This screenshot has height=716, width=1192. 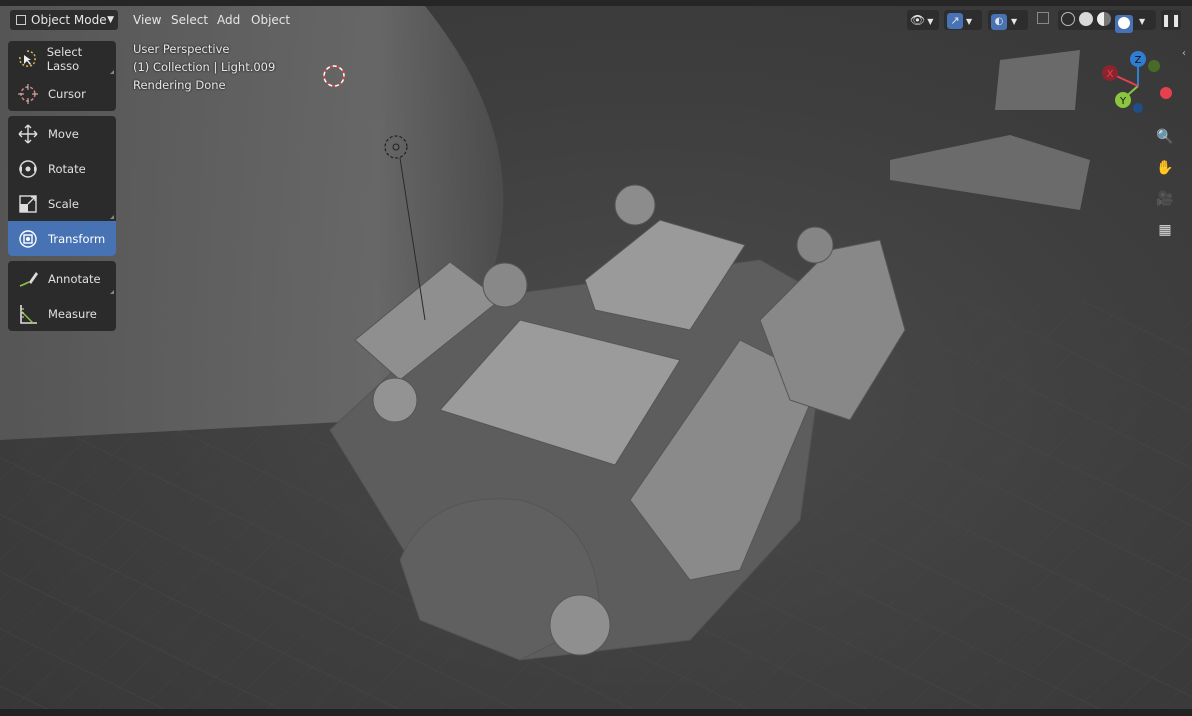 What do you see at coordinates (1123, 101) in the screenshot?
I see `y-axis-label: Y` at bounding box center [1123, 101].